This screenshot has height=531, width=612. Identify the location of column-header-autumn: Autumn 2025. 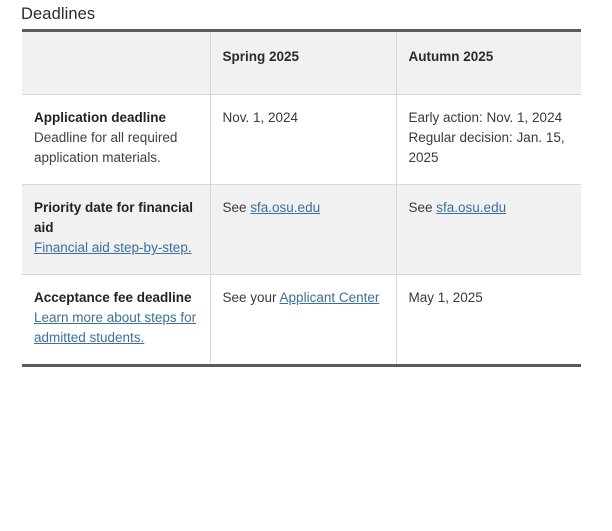
(451, 56).